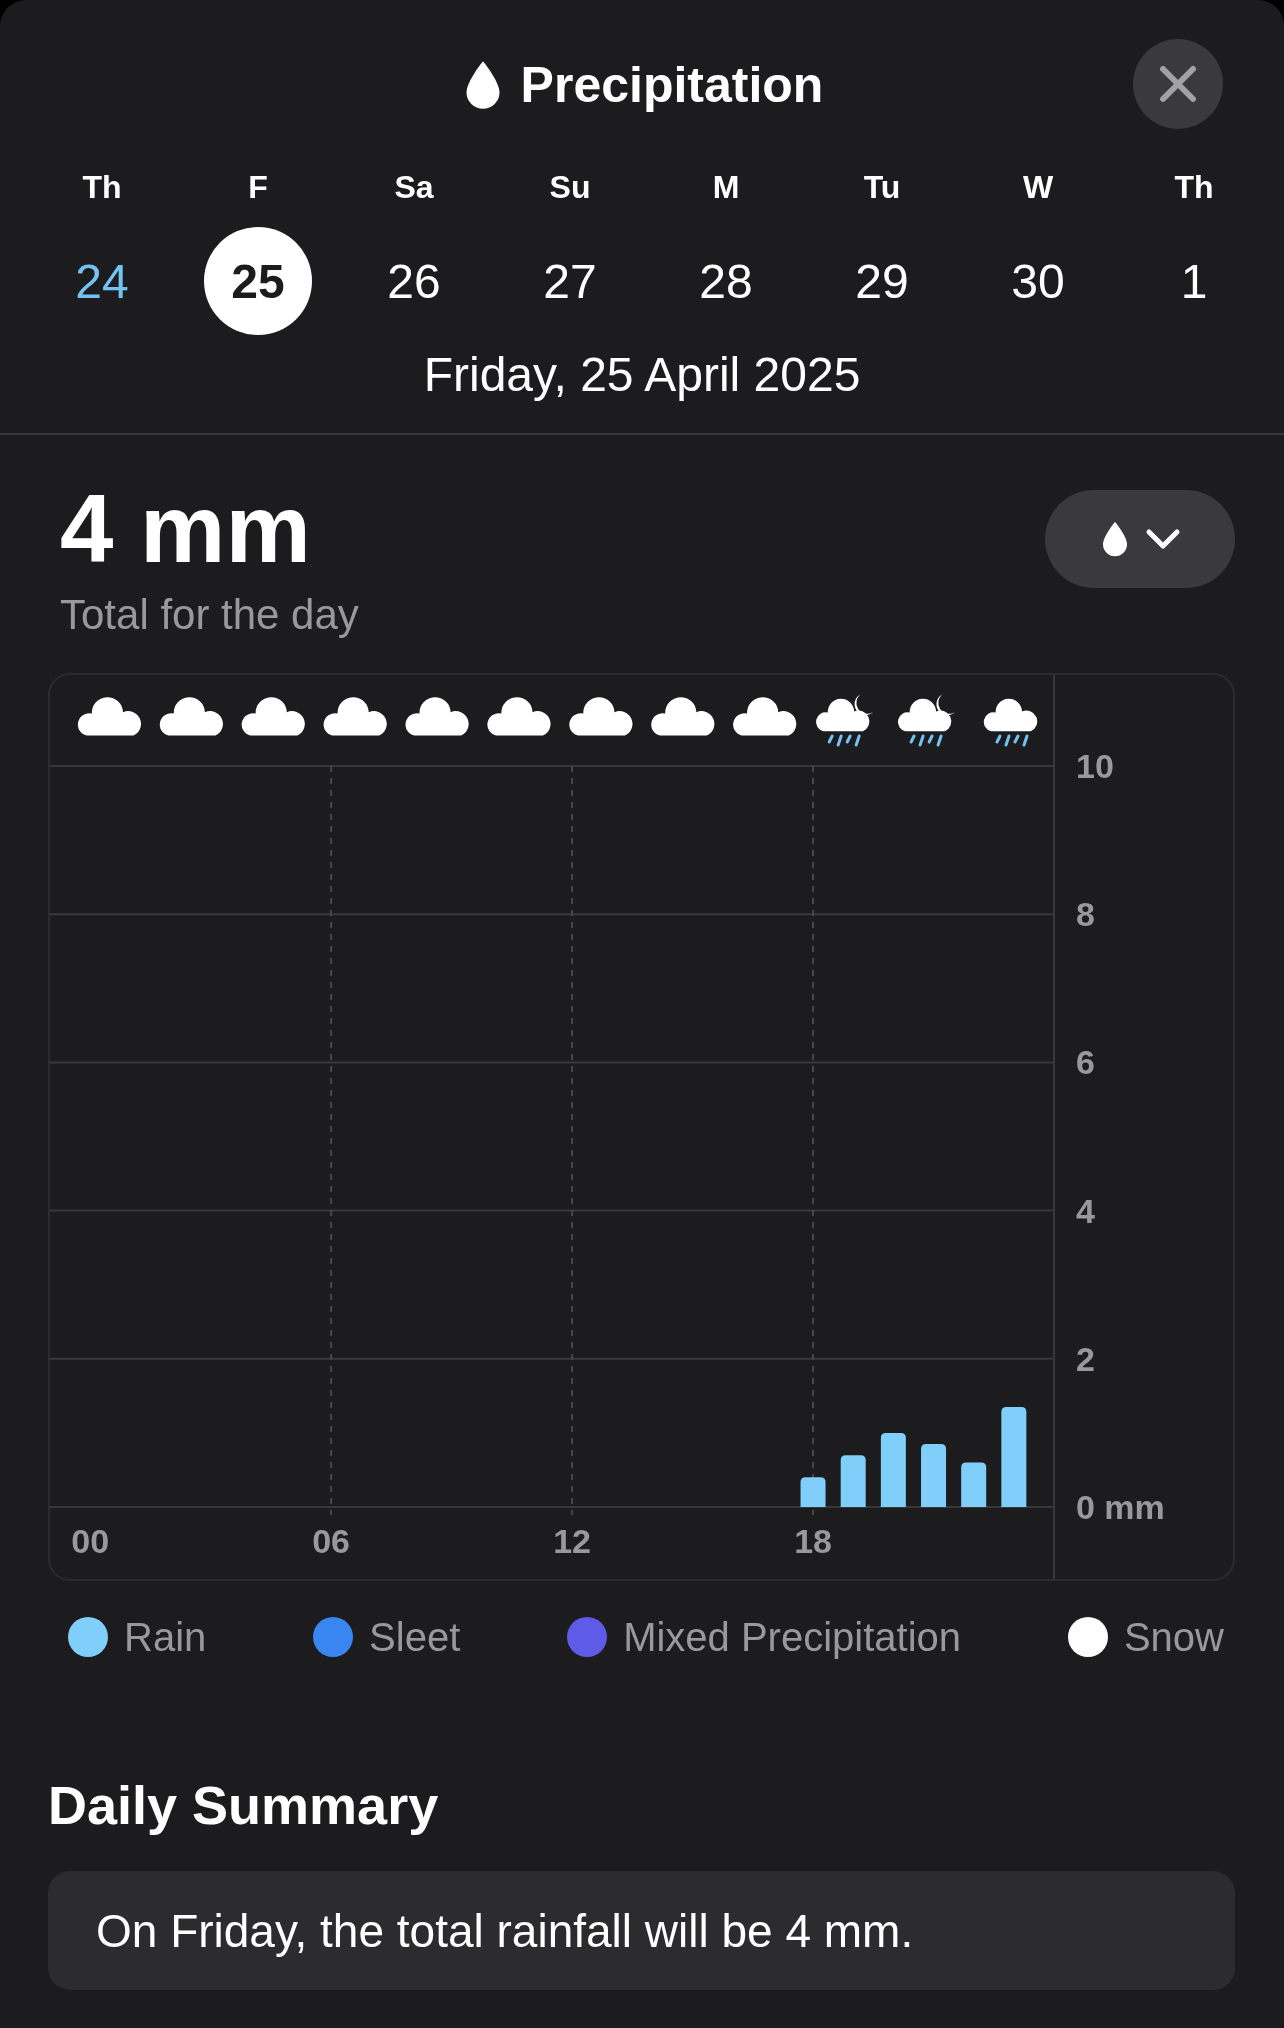 The height and width of the screenshot is (2028, 1284). Describe the element at coordinates (244, 1805) in the screenshot. I see `section-heading: Daily Summary` at that location.